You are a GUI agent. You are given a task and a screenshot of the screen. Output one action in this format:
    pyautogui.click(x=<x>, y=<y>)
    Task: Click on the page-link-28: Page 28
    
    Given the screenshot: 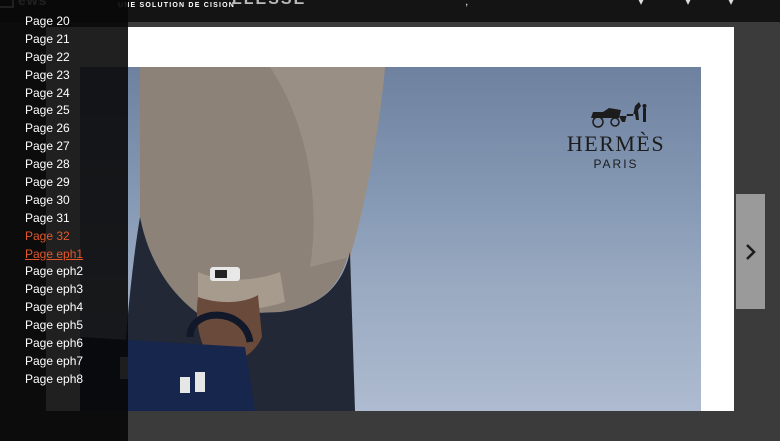 What is the action you would take?
    pyautogui.click(x=54, y=165)
    